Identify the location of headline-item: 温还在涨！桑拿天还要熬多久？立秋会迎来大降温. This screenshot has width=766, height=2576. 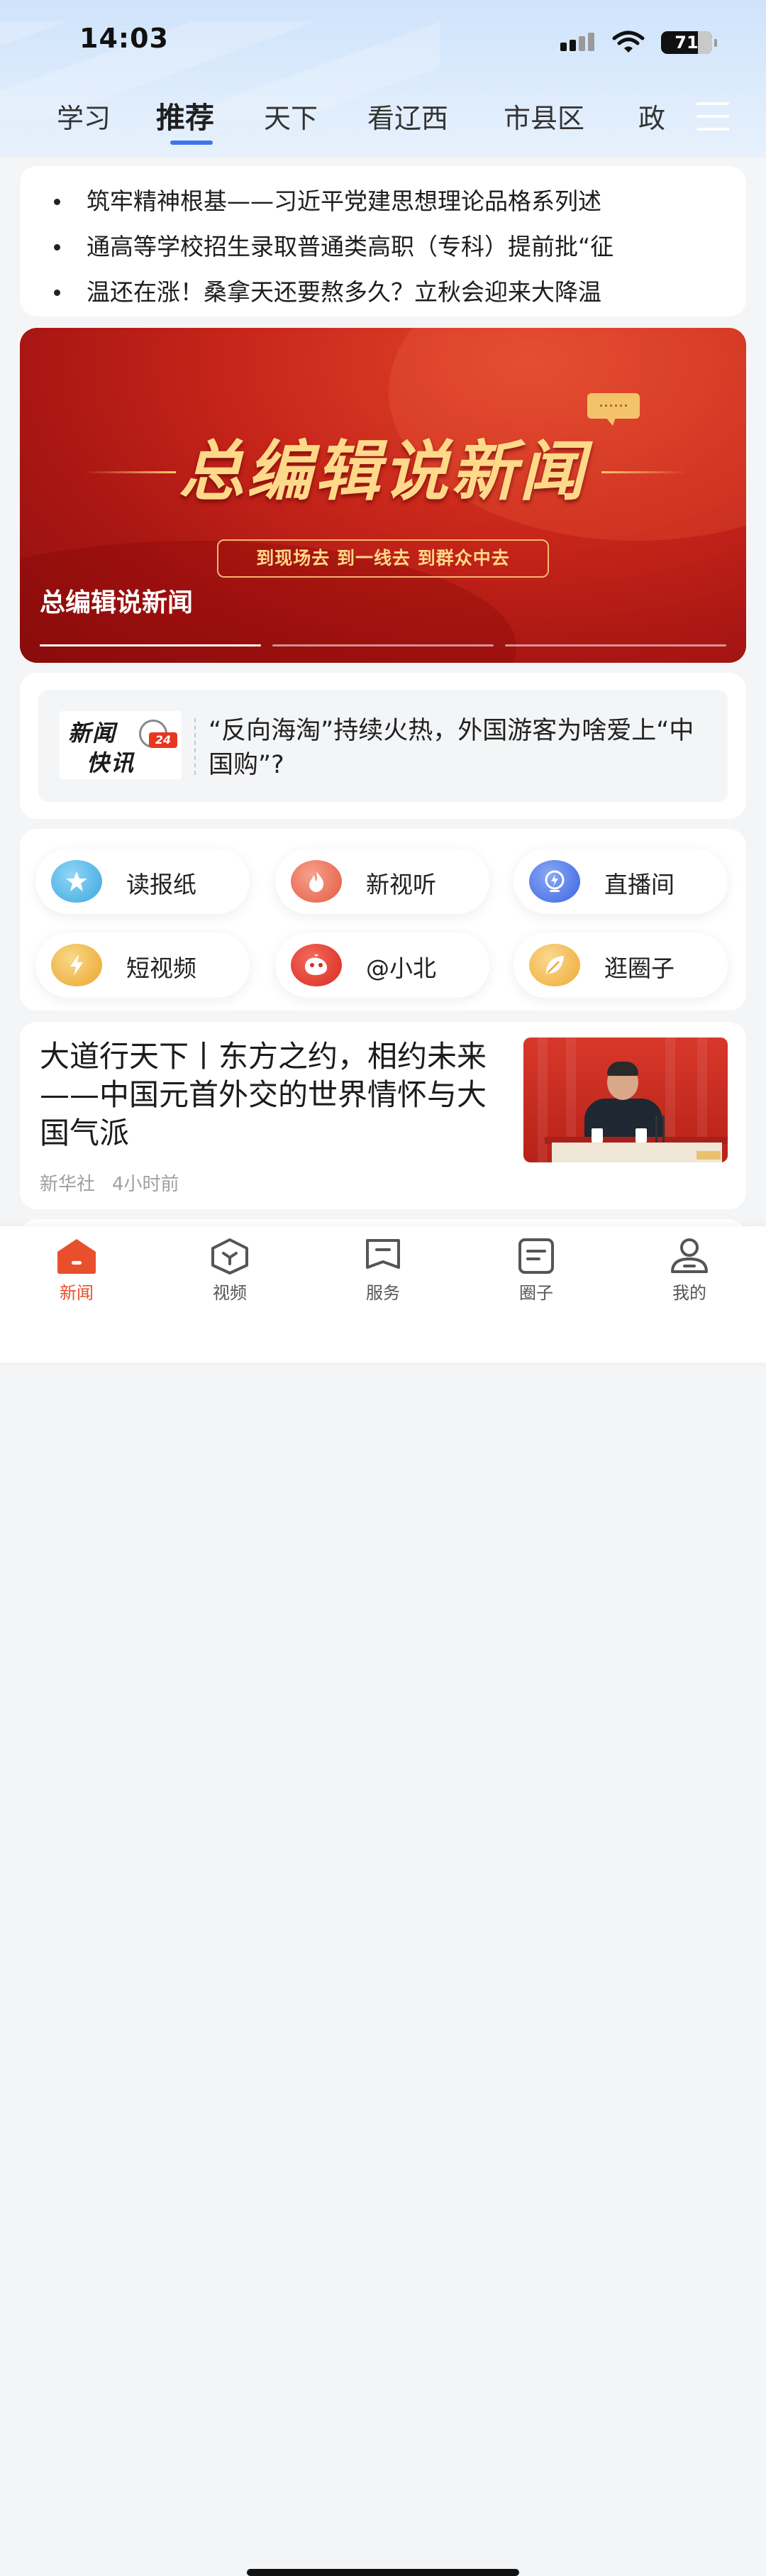
(383, 292).